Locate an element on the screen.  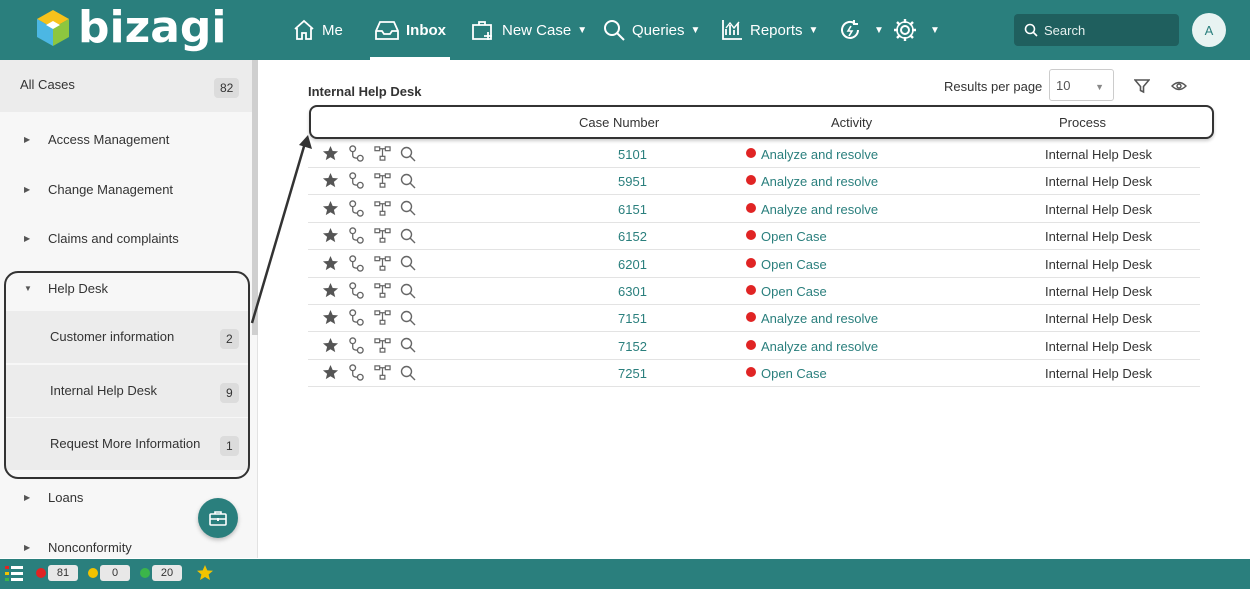
floating-new-case-button is located at coordinates (218, 518).